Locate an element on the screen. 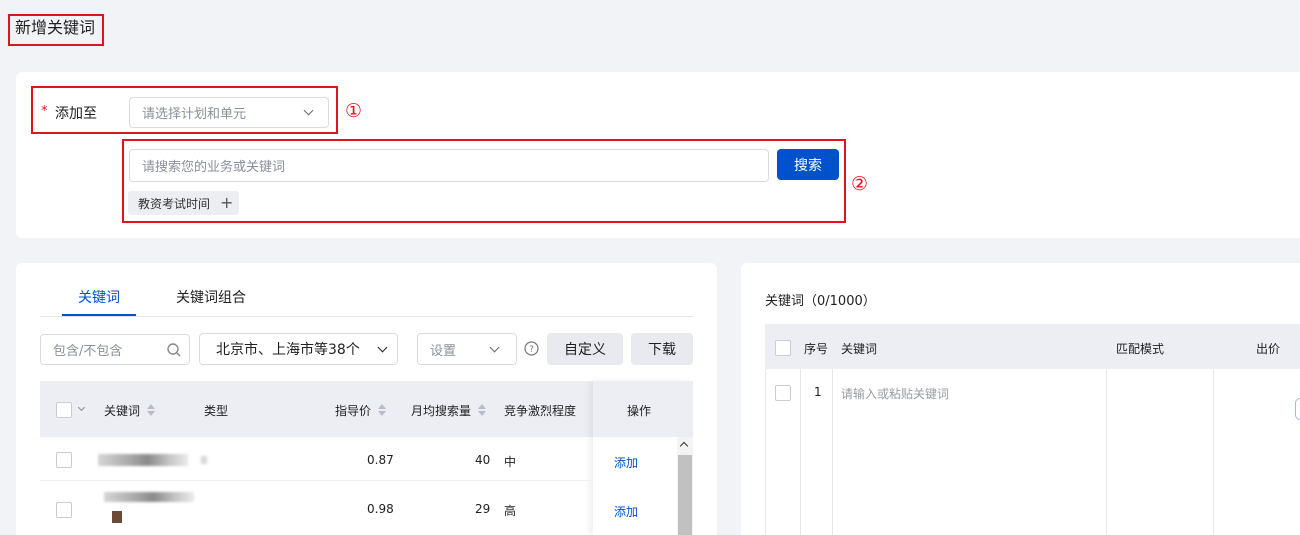  scroll-up-icon is located at coordinates (684, 446).